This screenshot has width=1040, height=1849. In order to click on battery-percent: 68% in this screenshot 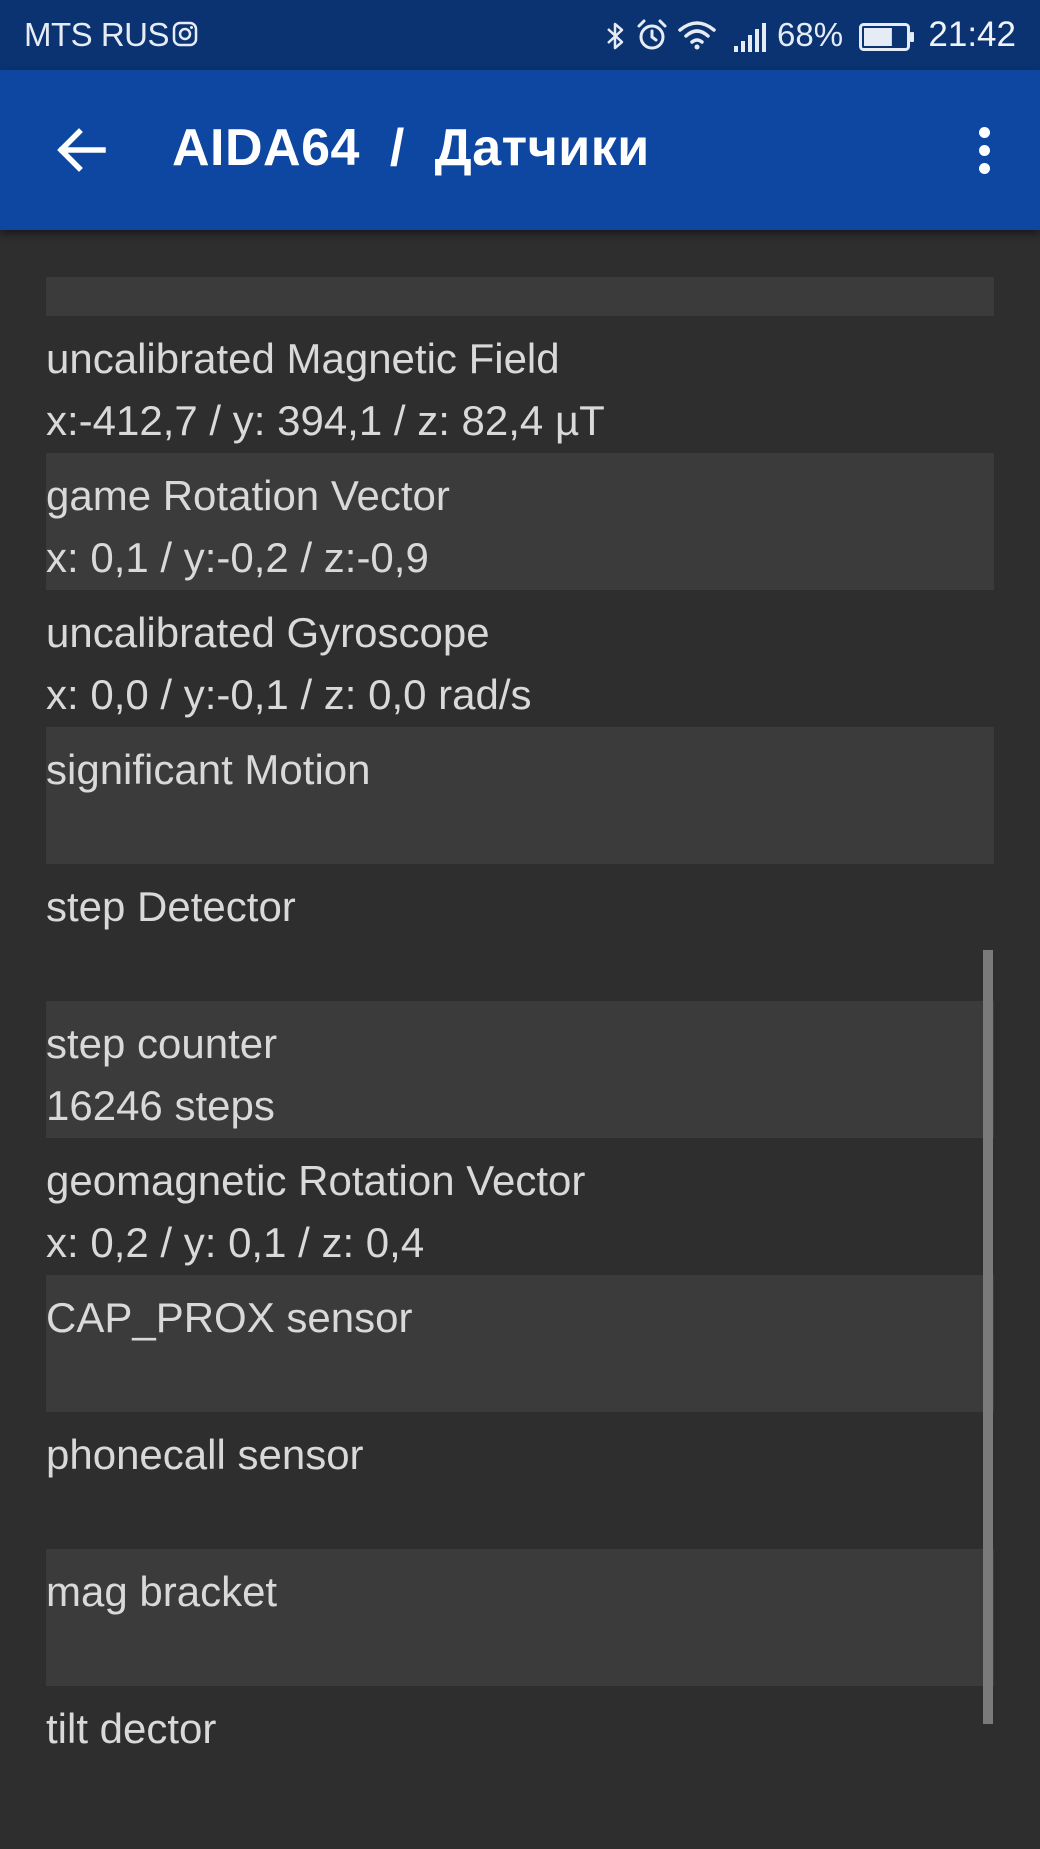, I will do `click(810, 34)`.